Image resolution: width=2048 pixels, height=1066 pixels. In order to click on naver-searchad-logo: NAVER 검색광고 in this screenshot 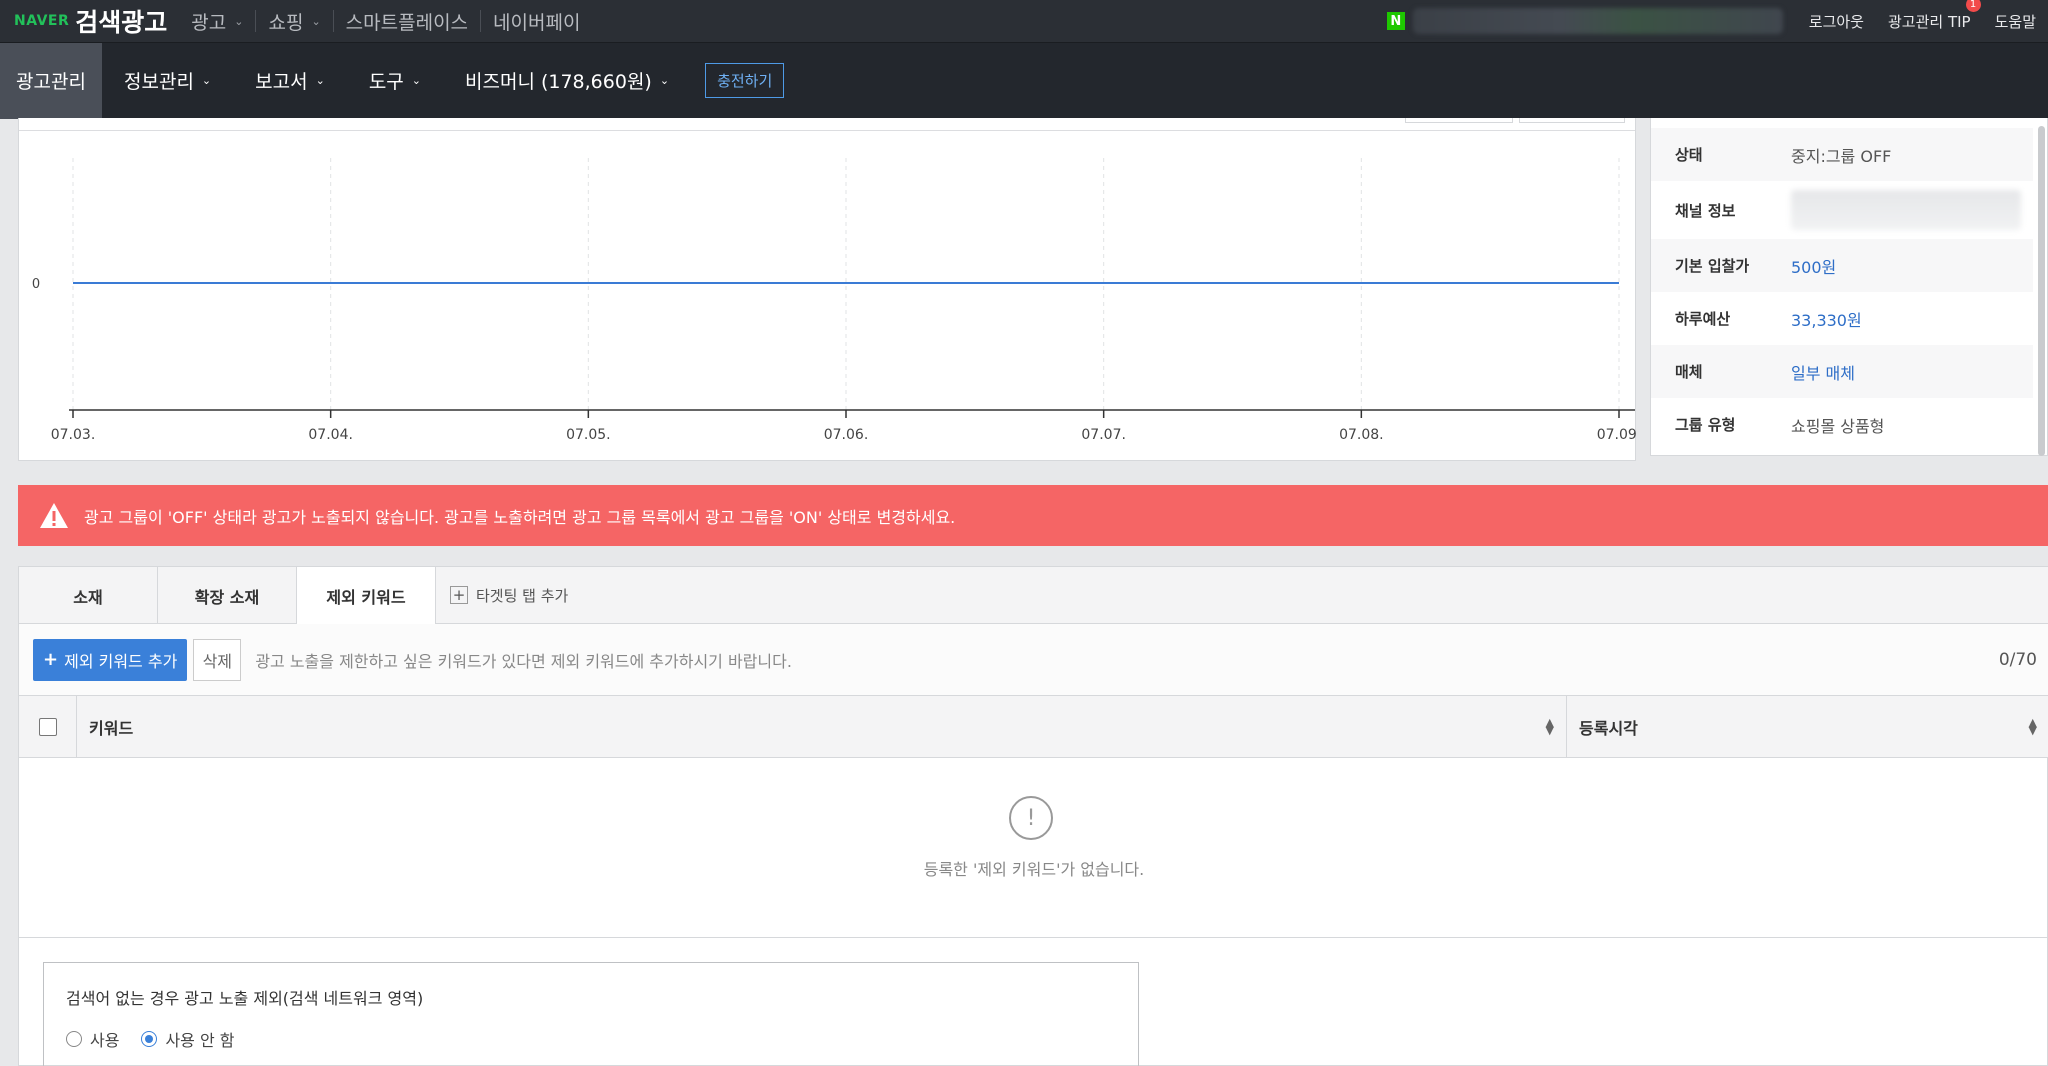, I will do `click(90, 21)`.